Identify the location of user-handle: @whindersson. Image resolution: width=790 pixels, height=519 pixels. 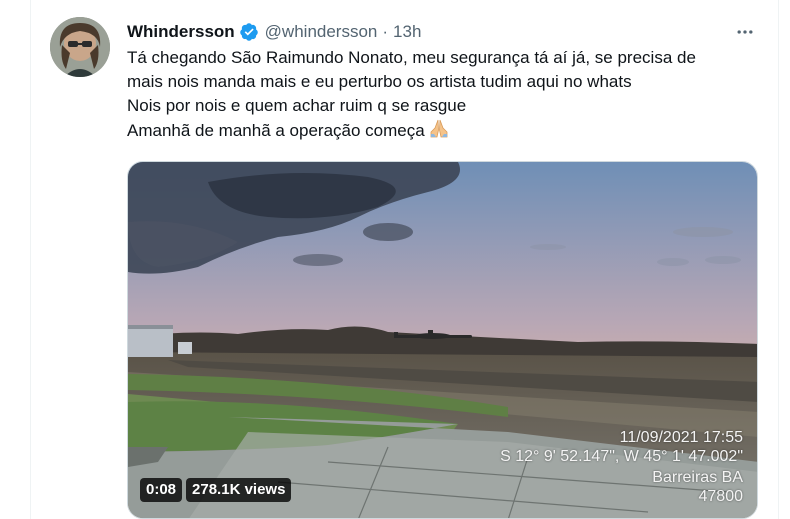
(321, 32).